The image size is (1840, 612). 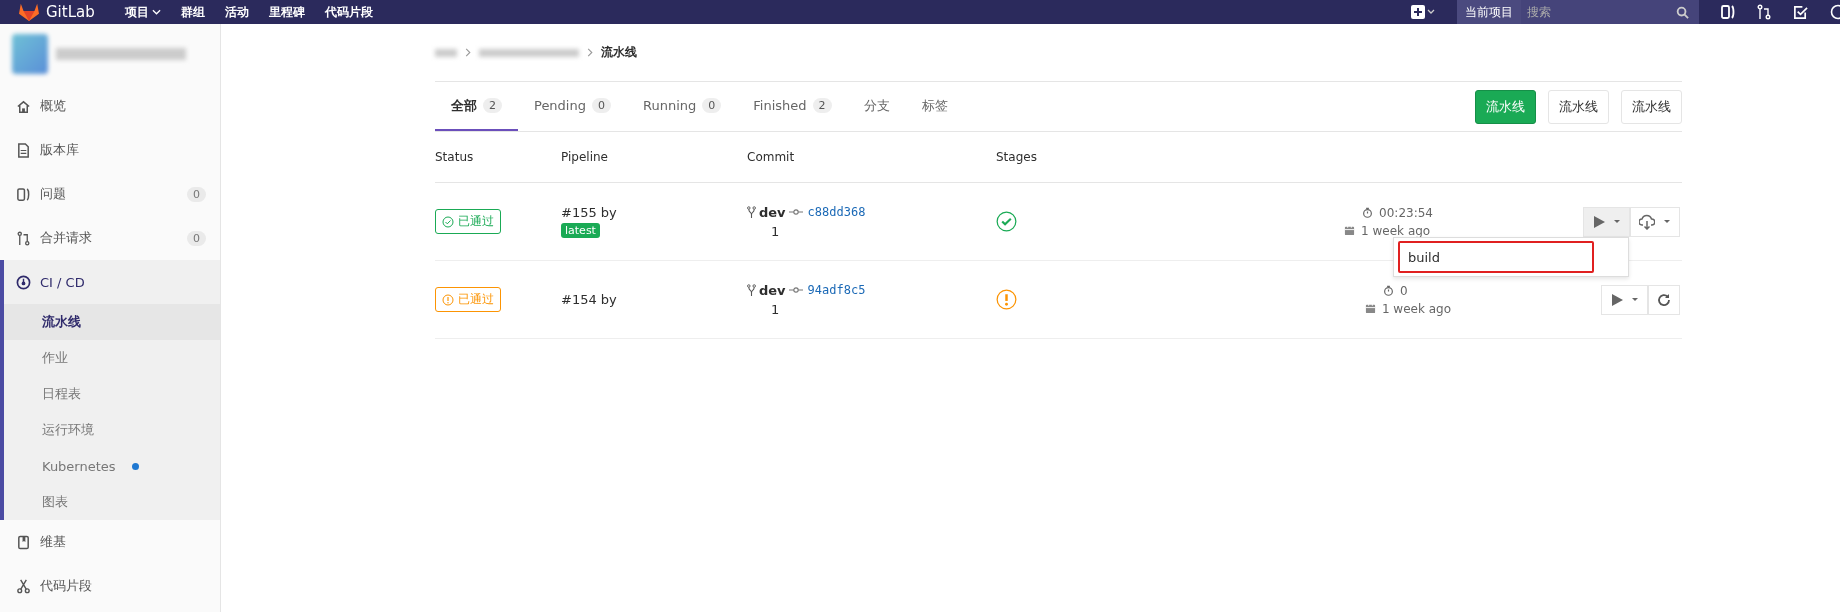 I want to click on pipeline-link: #154 by, so click(x=589, y=299).